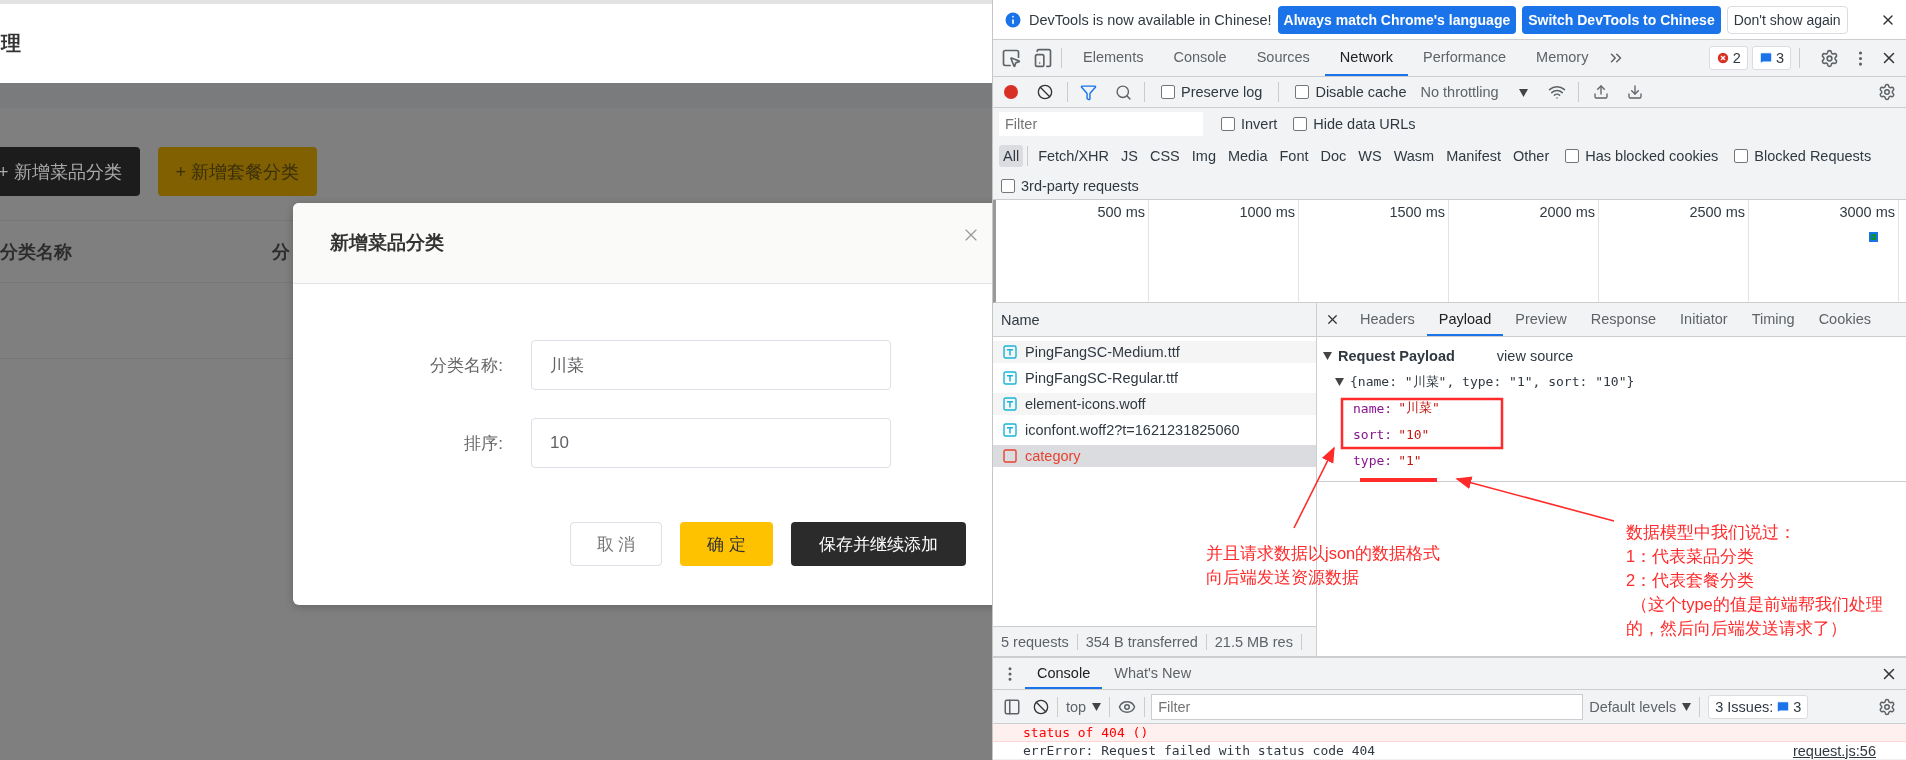  I want to click on levels-select: Default levels, so click(1633, 706).